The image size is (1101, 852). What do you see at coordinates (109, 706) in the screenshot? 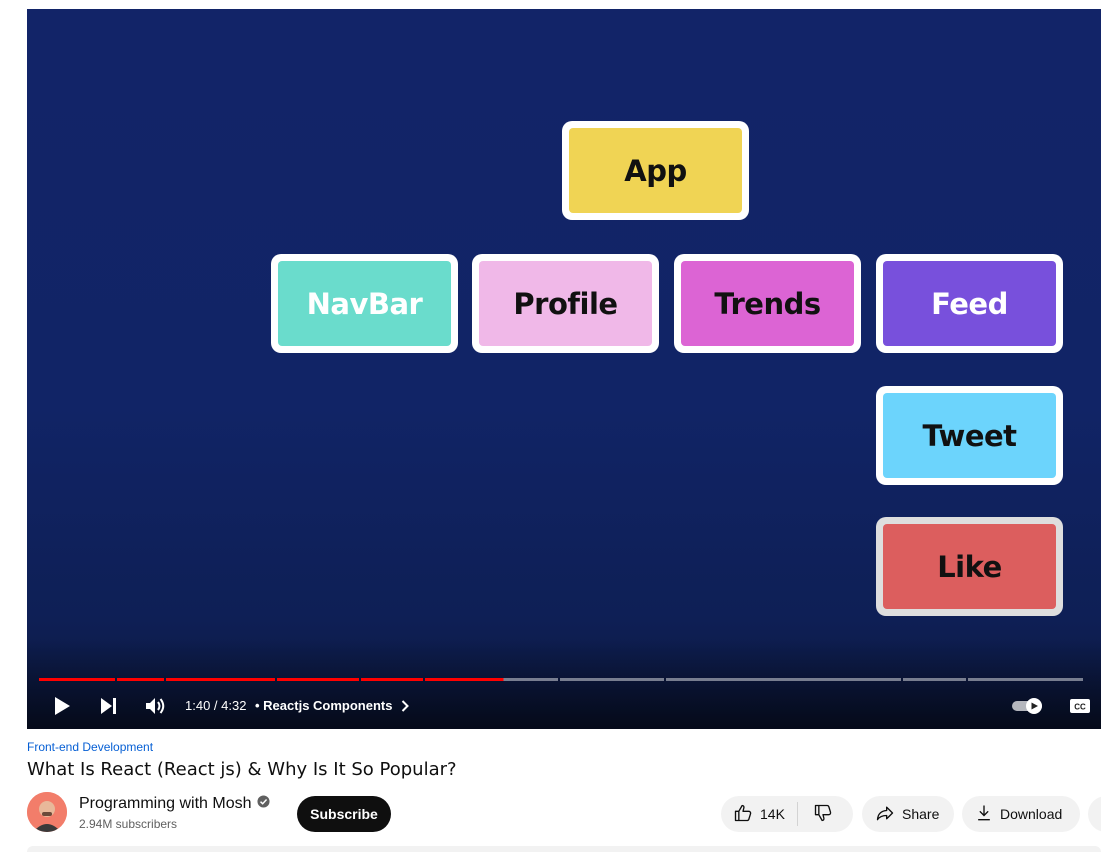
I see `next-icon` at bounding box center [109, 706].